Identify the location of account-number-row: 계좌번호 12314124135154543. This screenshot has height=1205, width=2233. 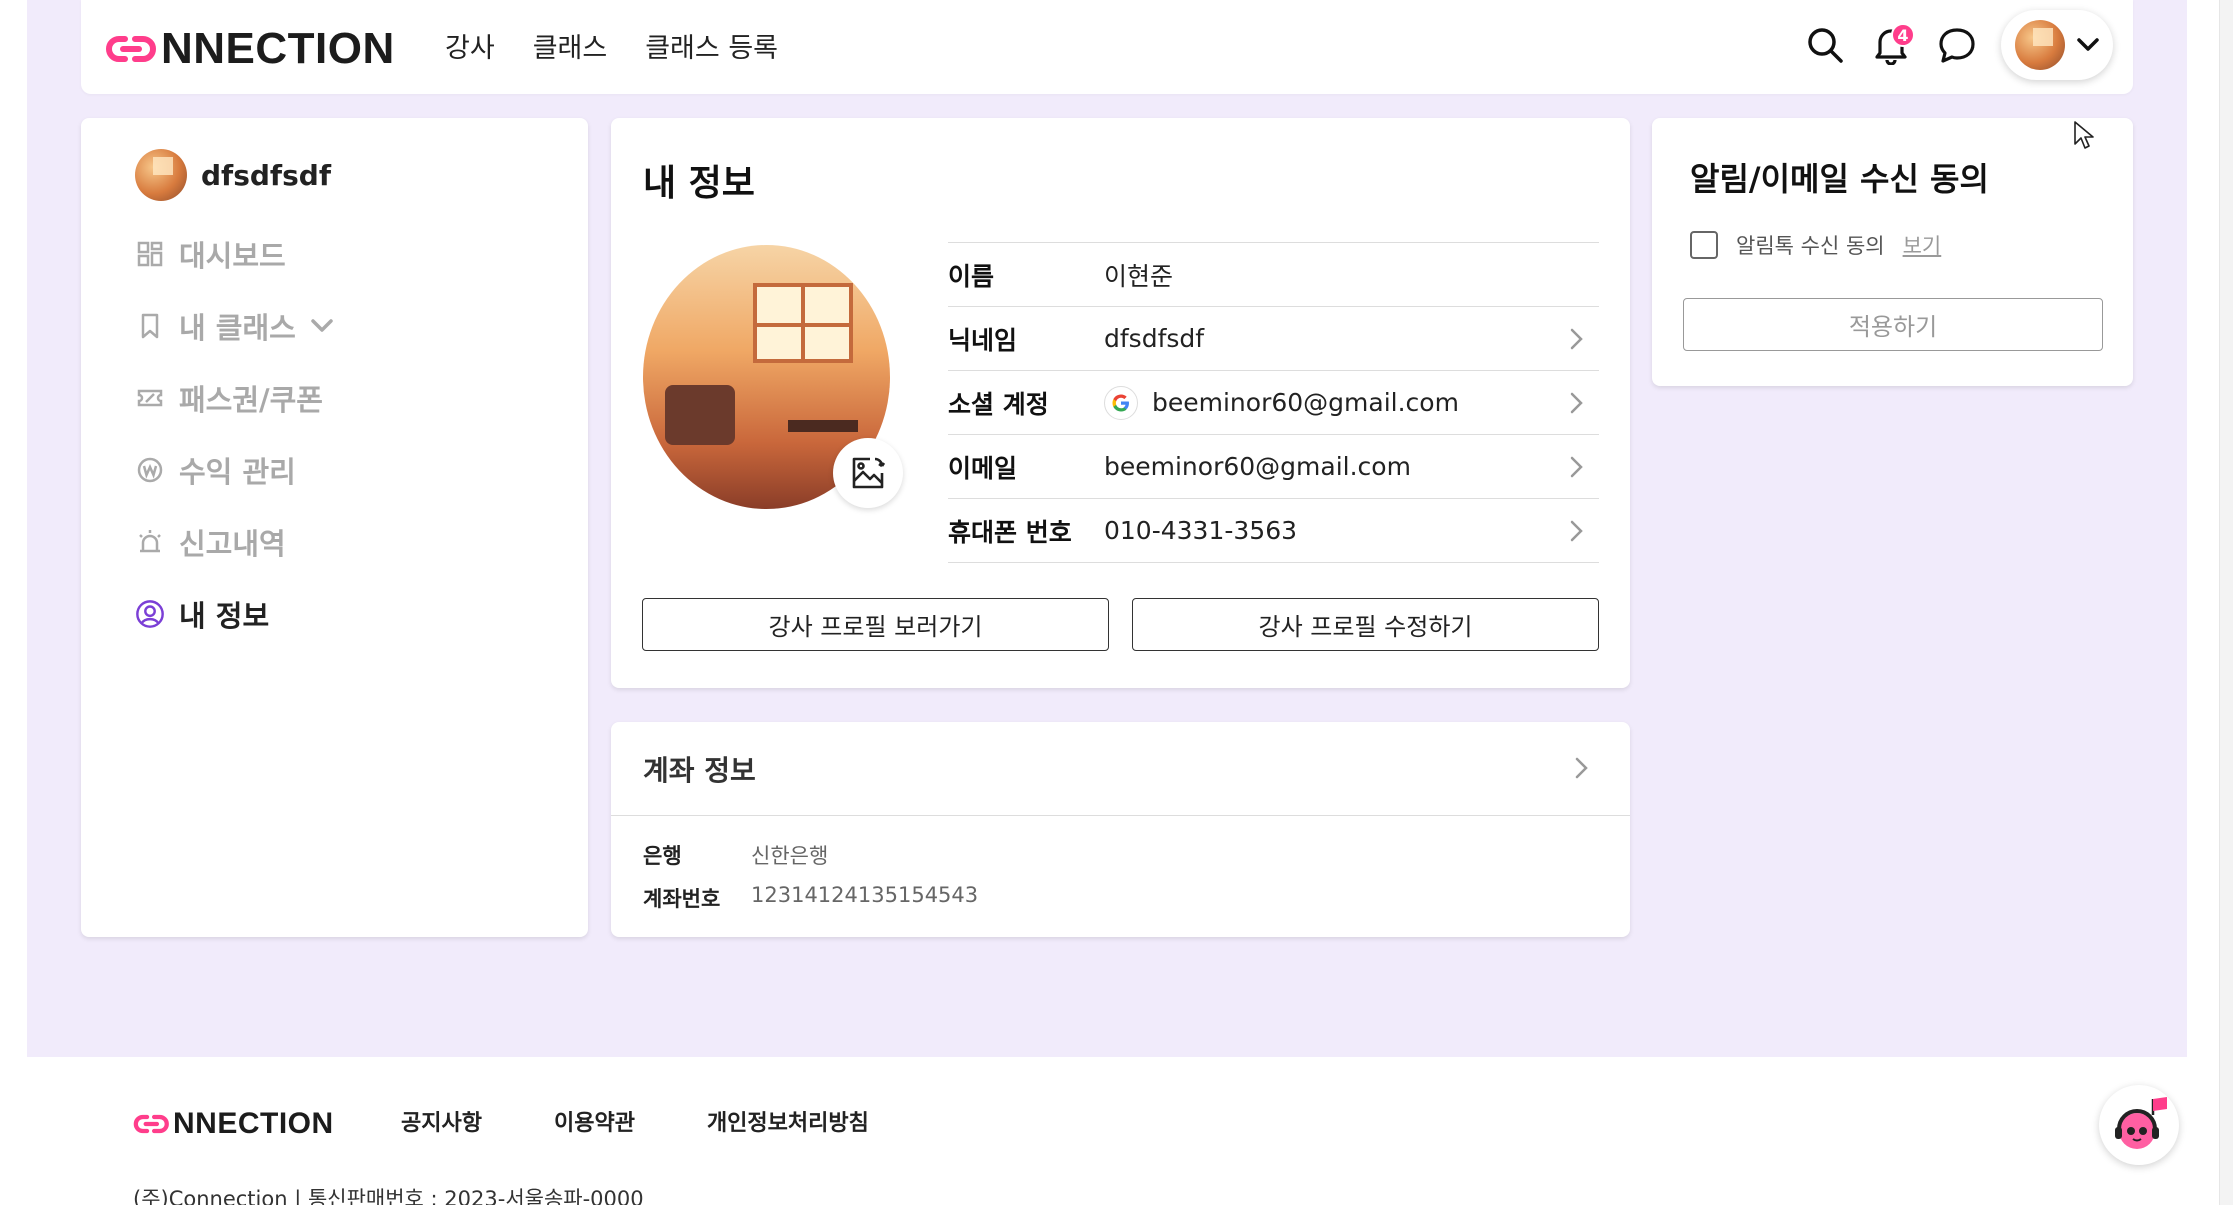
(810, 898).